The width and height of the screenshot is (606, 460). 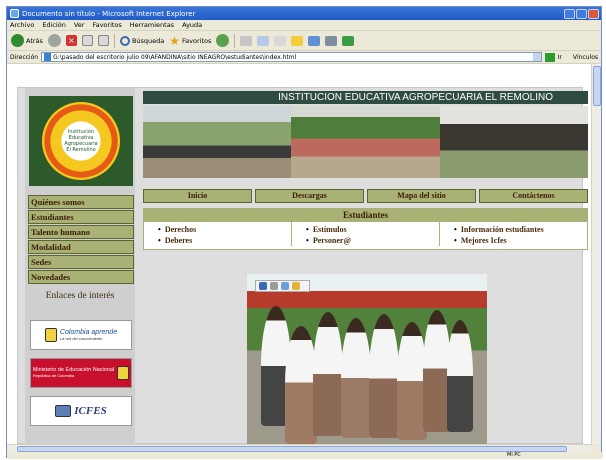 I want to click on go-arrow-icon, so click(x=549, y=57).